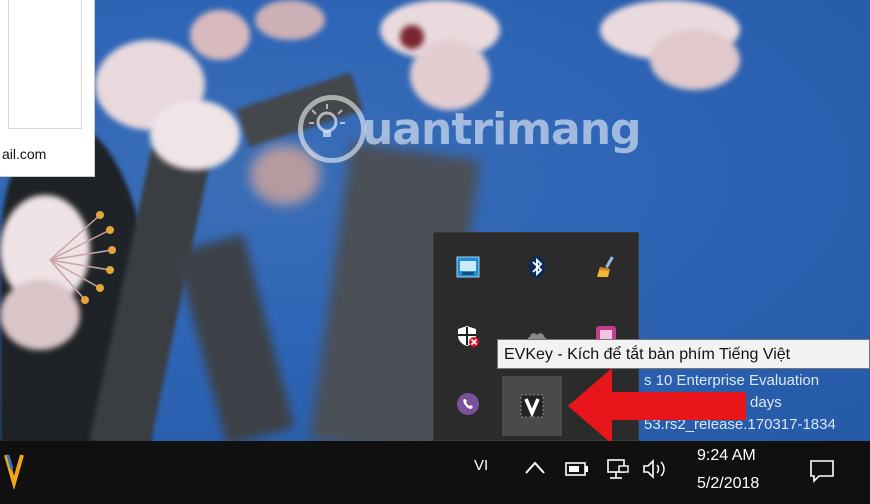  I want to click on intel-graphics-icon, so click(468, 267).